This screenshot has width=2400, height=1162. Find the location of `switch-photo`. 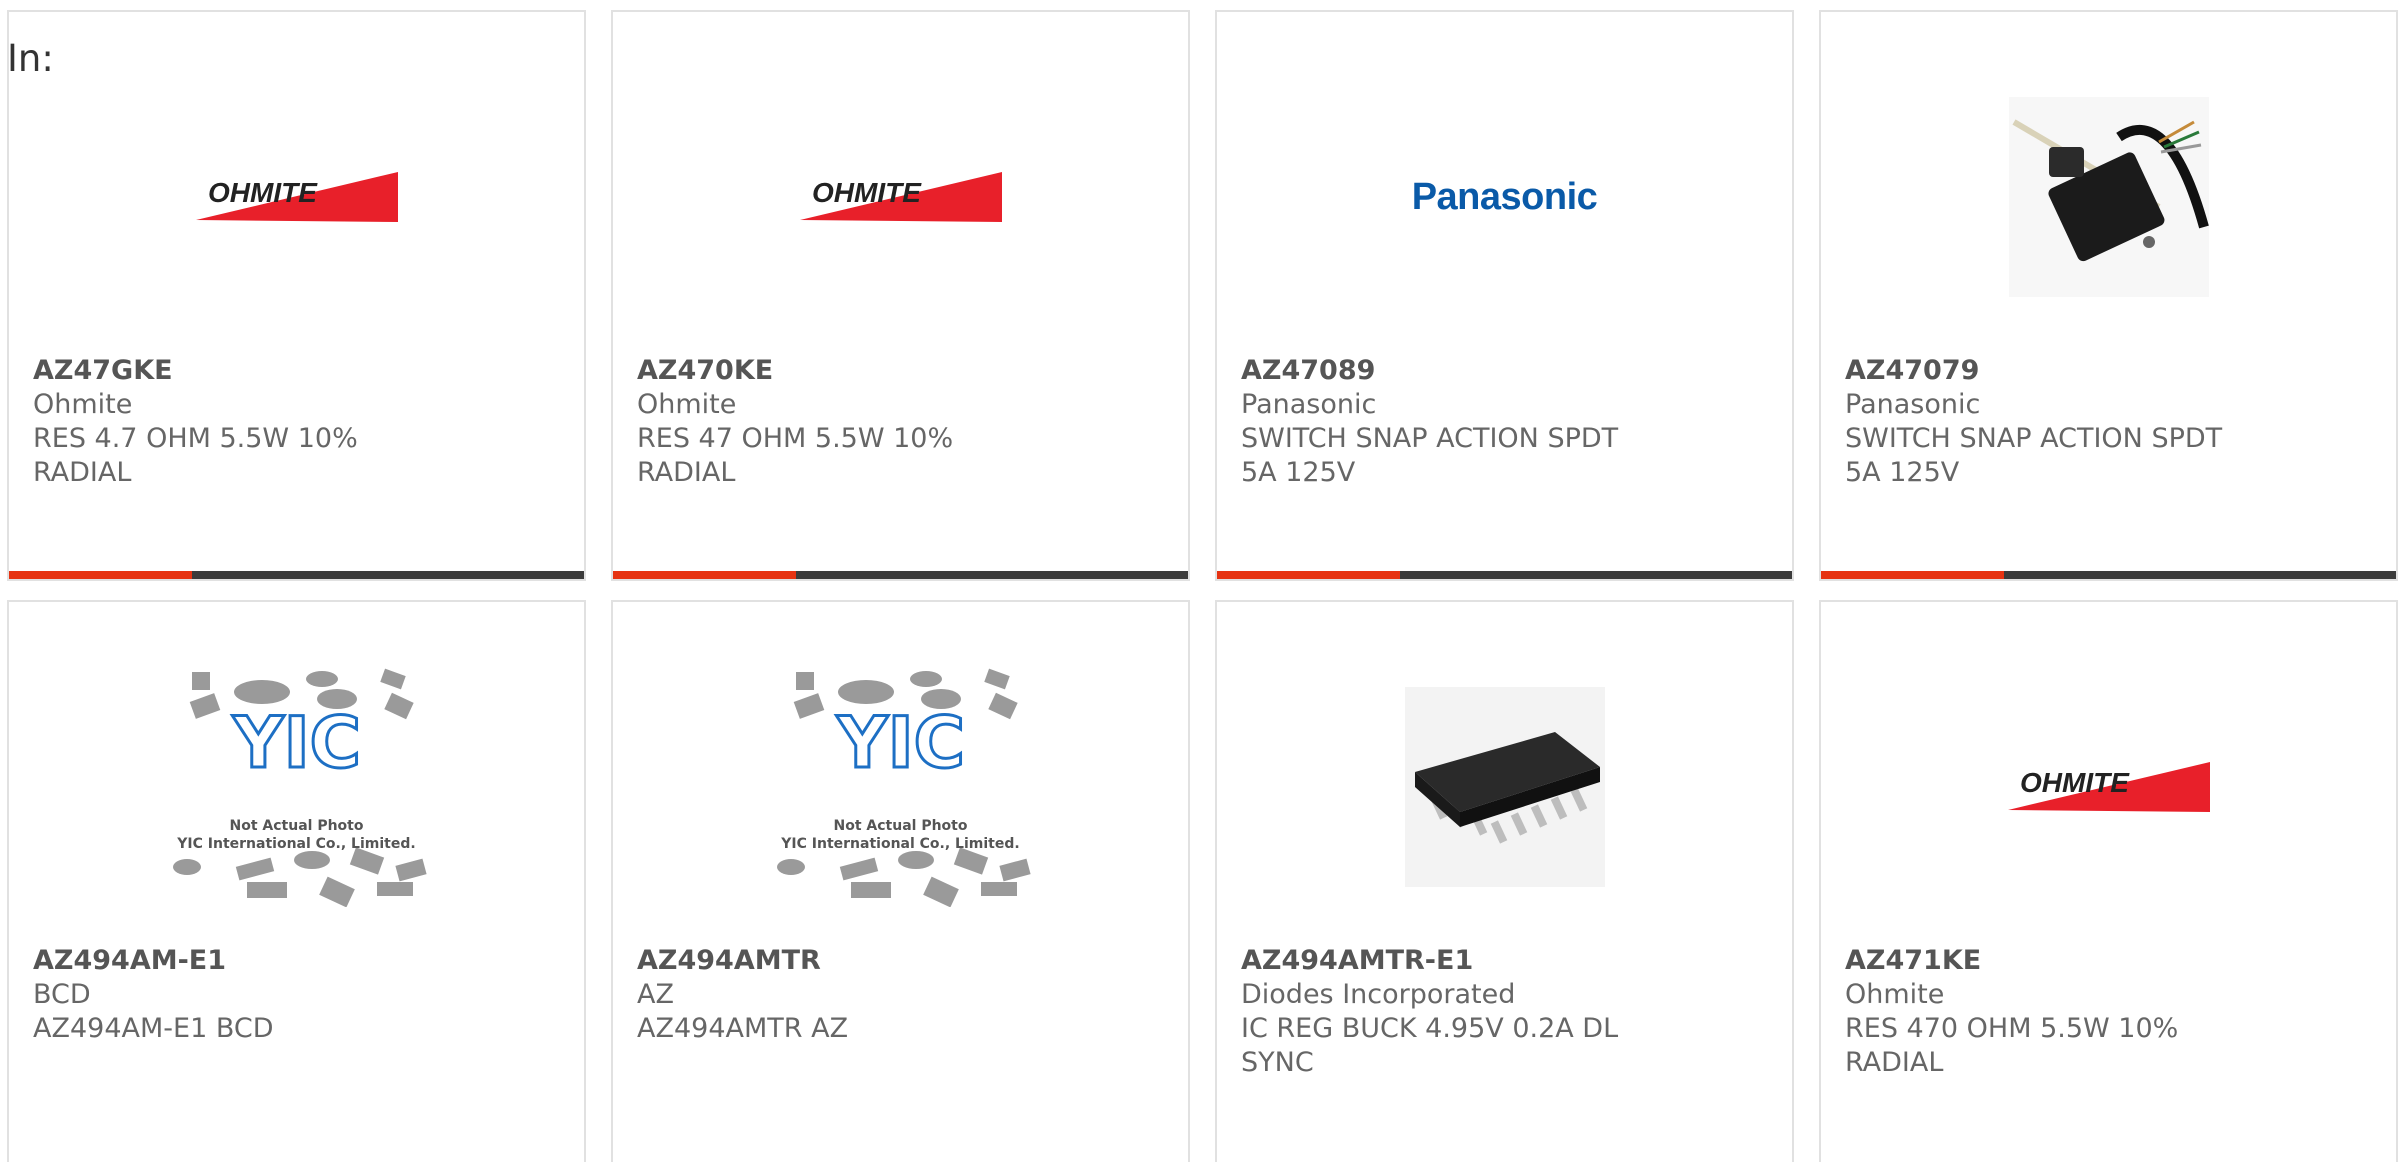

switch-photo is located at coordinates (2108, 197).